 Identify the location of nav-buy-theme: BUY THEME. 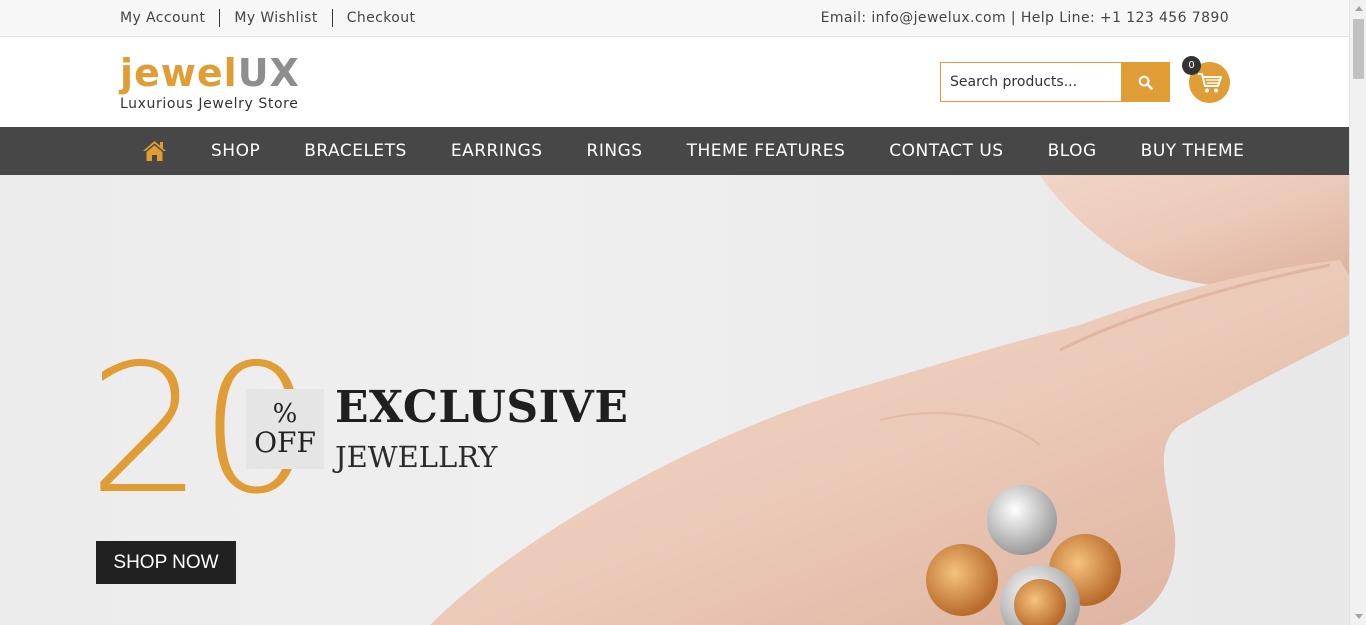
(1193, 151).